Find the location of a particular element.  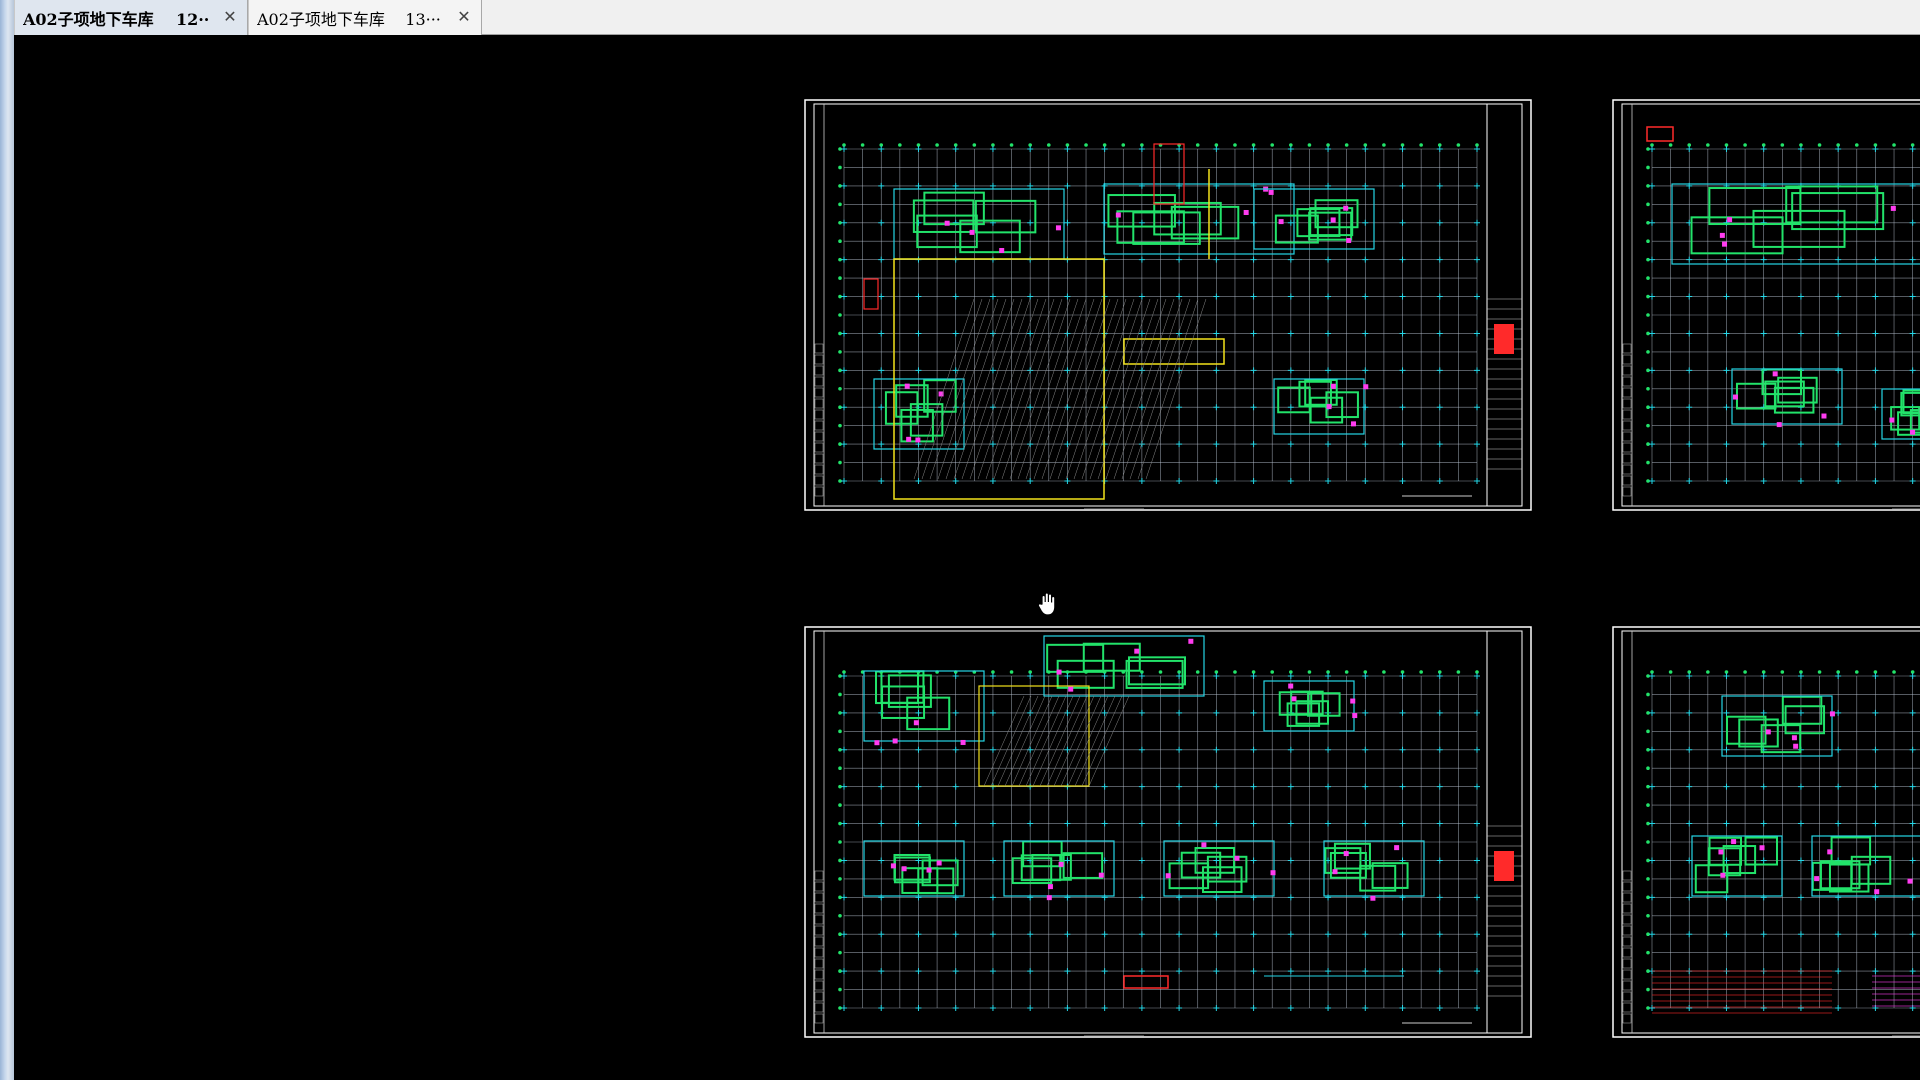

tab-document-13: A02子项地下车库 13··· ✕ is located at coordinates (365, 17).